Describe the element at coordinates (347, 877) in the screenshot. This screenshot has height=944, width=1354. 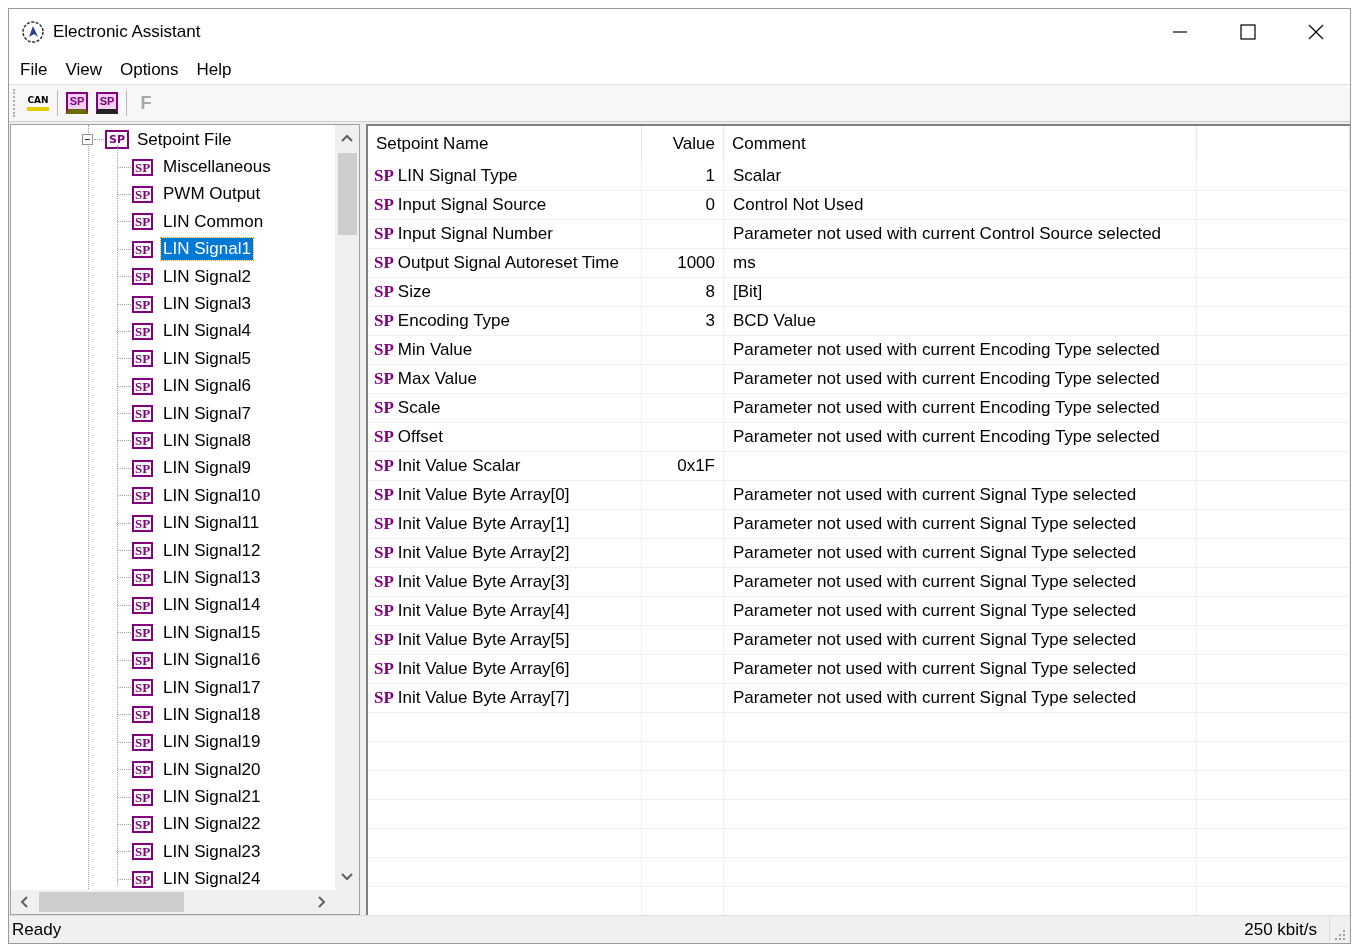
I see `scroll-down-icon` at that location.